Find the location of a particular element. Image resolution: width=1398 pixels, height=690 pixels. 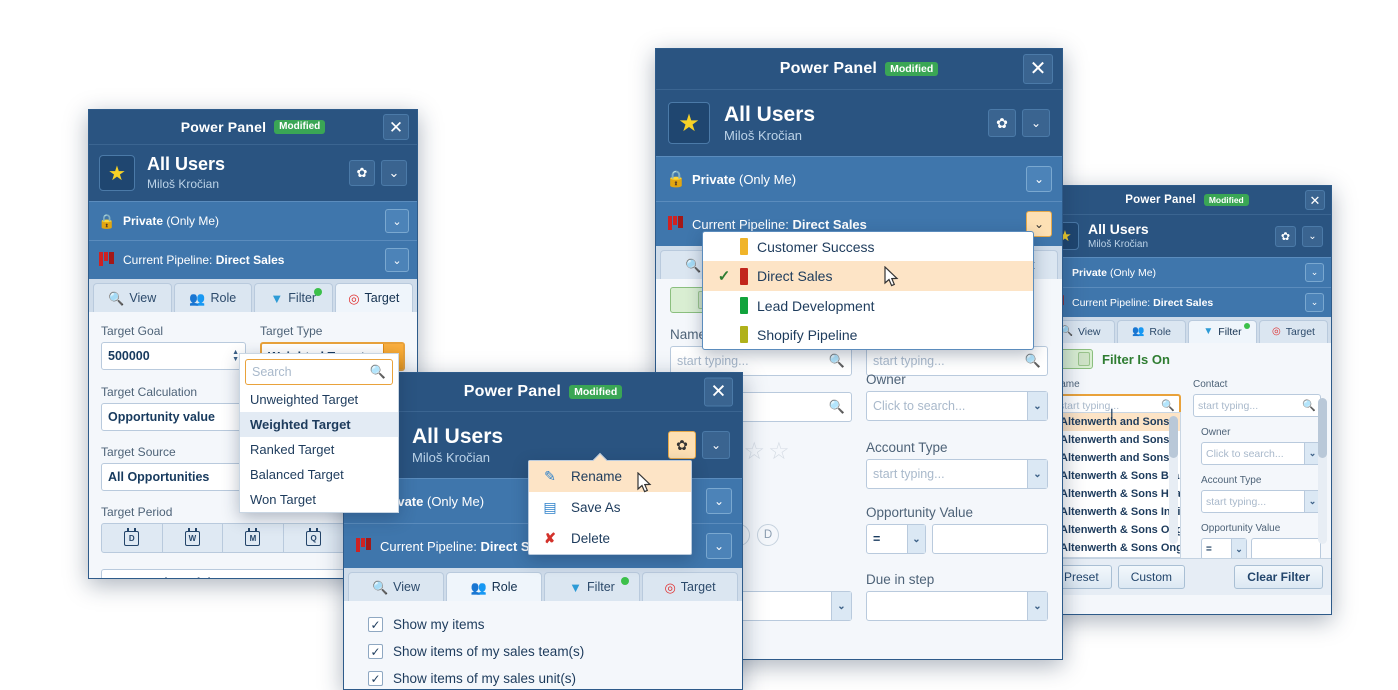

menu-item-save-as: ▤ Save As is located at coordinates (610, 507).